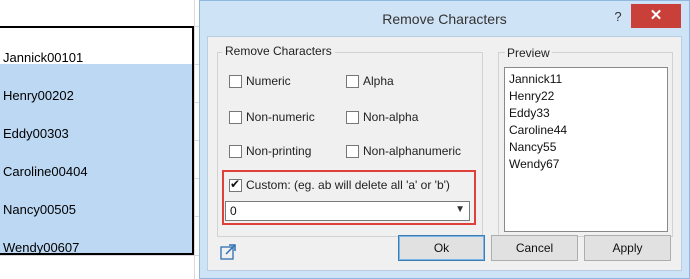 The height and width of the screenshot is (279, 690). I want to click on cell-a6: Wendy00607, so click(41, 247).